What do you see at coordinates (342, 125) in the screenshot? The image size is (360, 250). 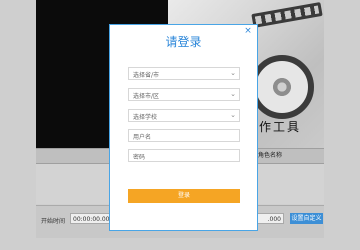 I see `background-right-margin` at bounding box center [342, 125].